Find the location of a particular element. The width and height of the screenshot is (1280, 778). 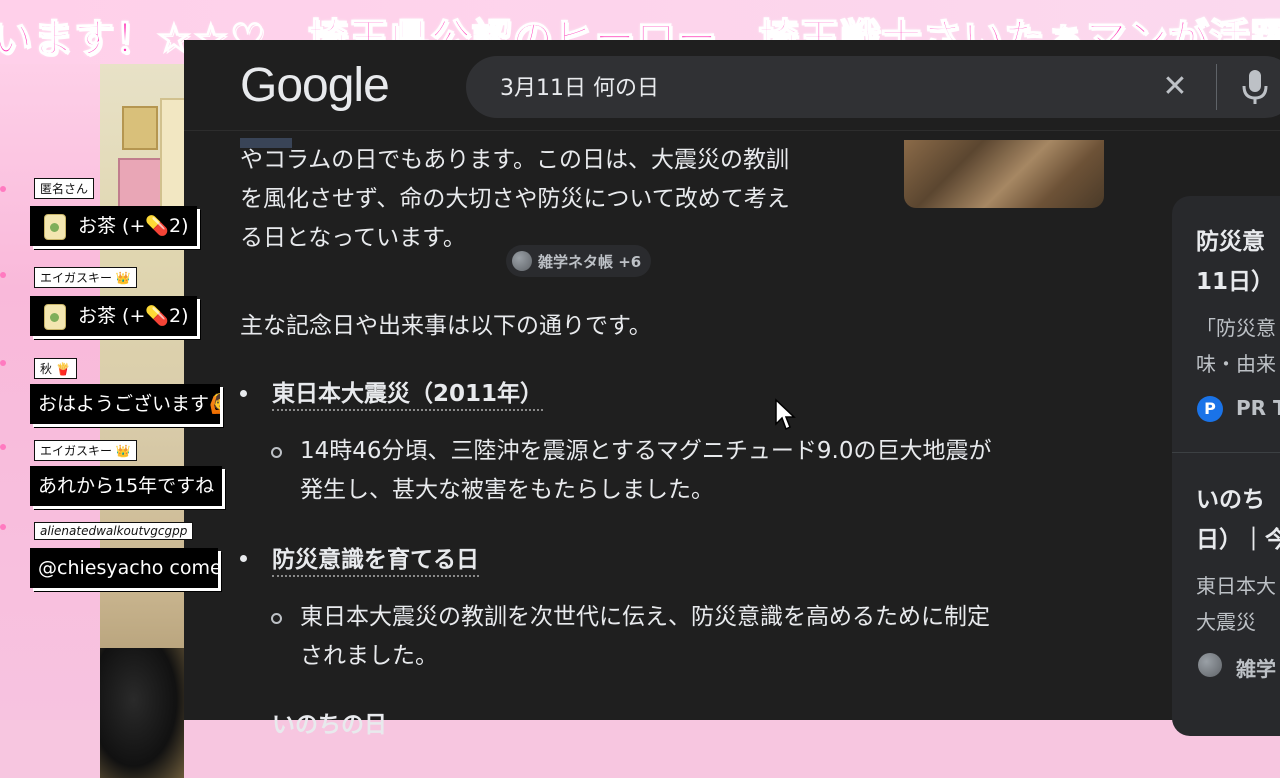

result-source: PR T is located at coordinates (1258, 408).